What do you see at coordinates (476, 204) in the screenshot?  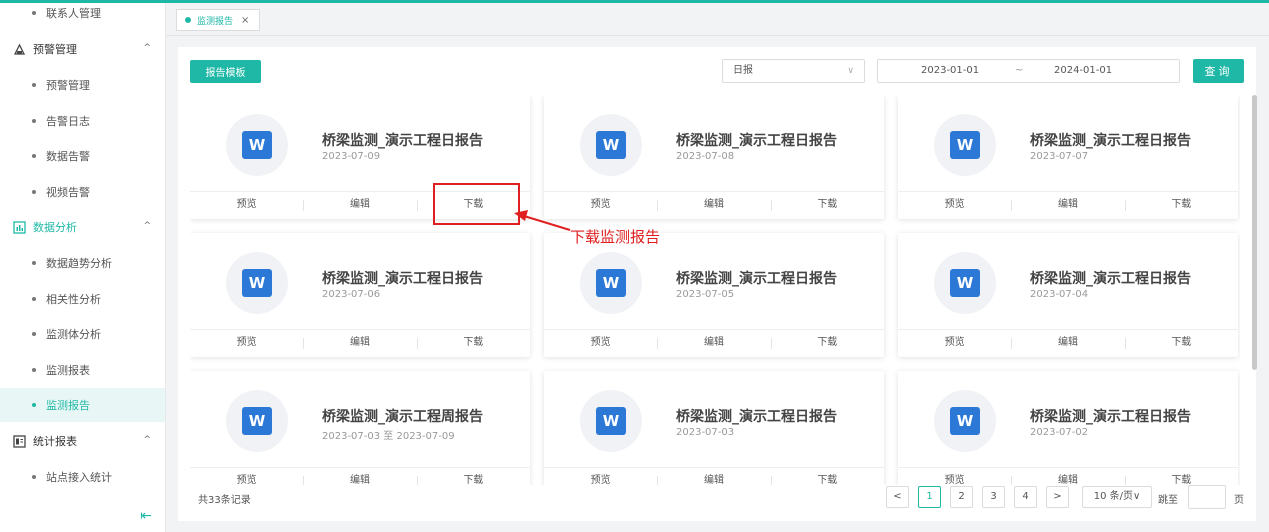 I see `annotation-highlight-box` at bounding box center [476, 204].